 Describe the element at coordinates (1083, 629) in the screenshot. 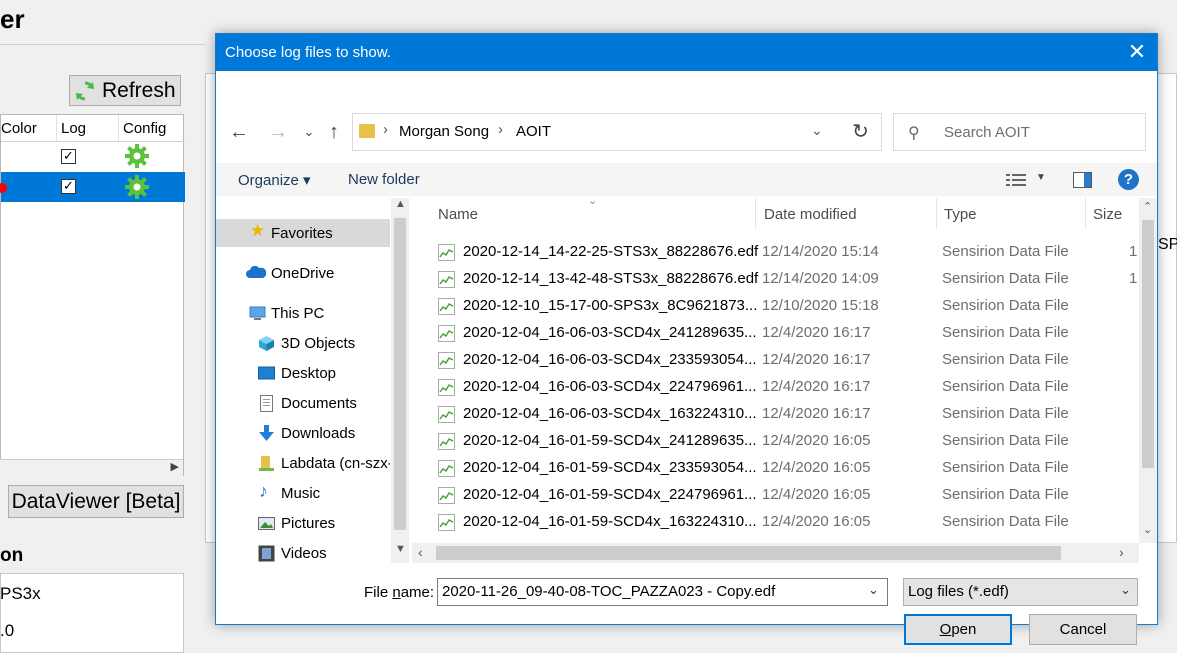

I see `cancel-button: Cancel` at that location.